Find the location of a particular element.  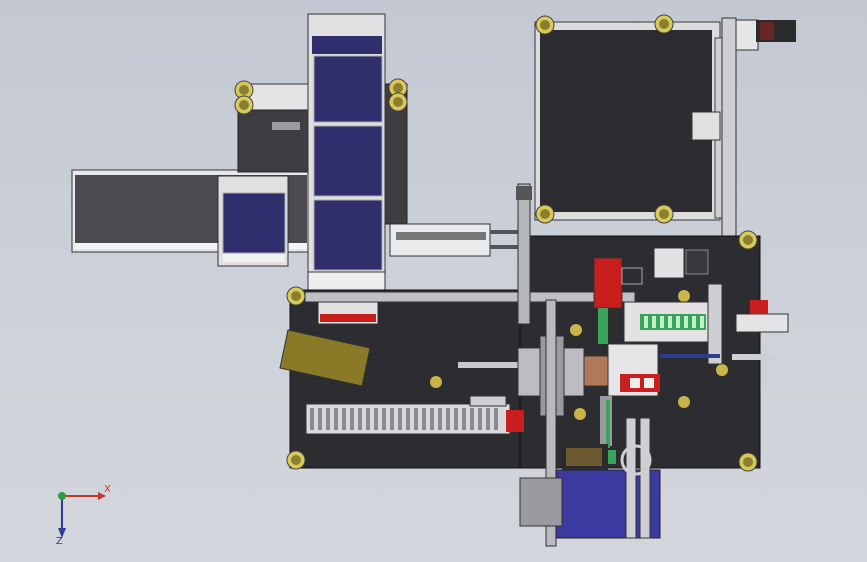

pusher-cylinder is located at coordinates (454, 240).